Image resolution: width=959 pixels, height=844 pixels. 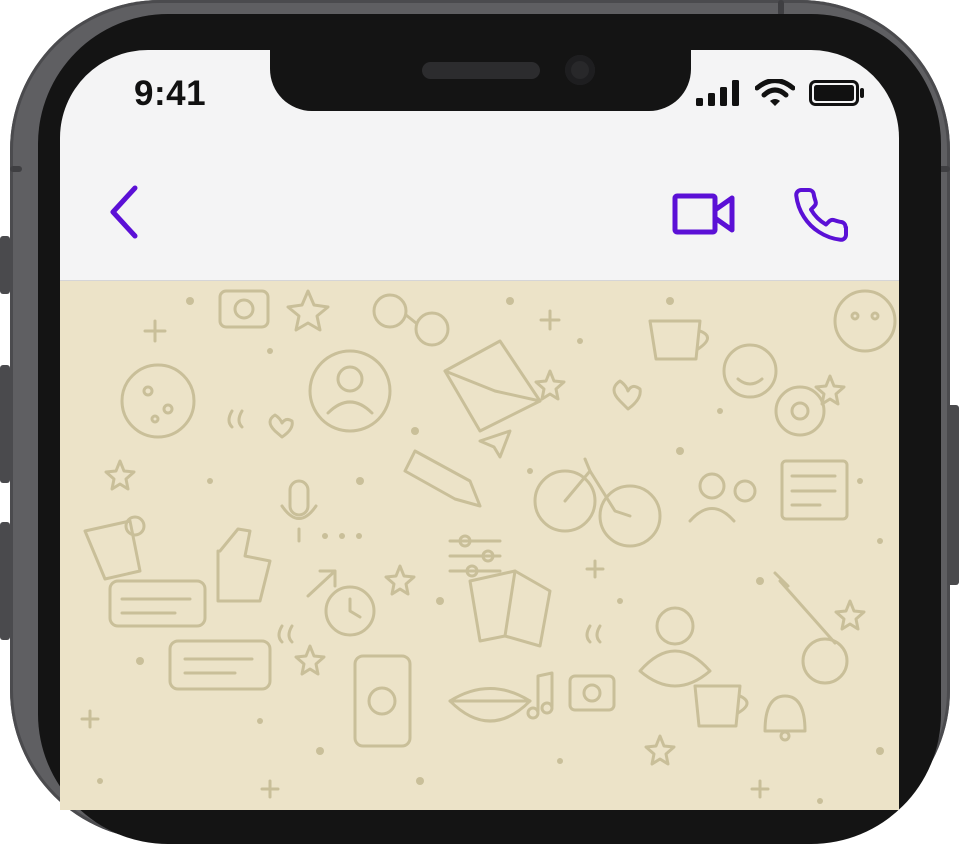 What do you see at coordinates (5, 265) in the screenshot?
I see `silent-switch` at bounding box center [5, 265].